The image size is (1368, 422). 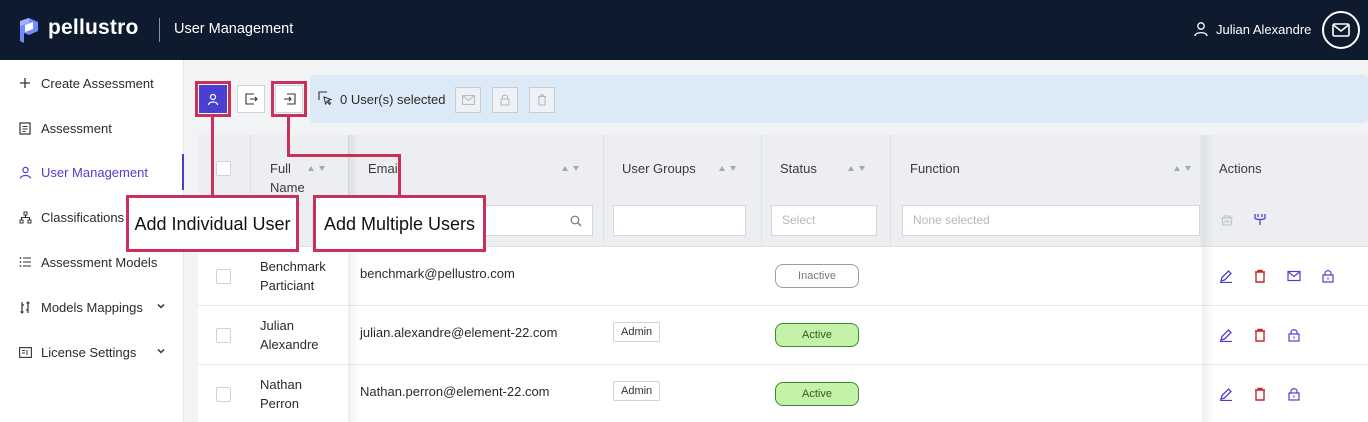 I want to click on sidebar-item-create-assessment: Create Assessment, so click(x=92, y=83).